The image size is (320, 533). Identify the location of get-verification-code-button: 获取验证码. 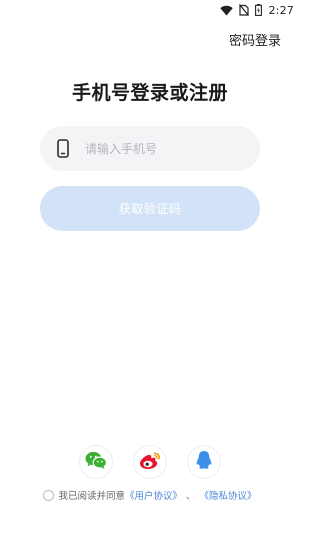
(150, 208).